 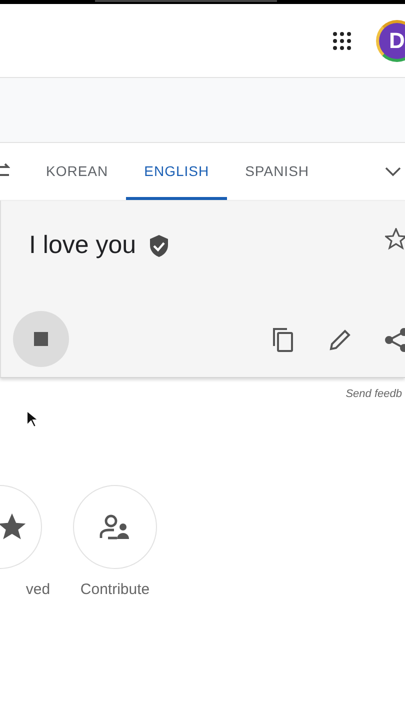 I want to click on language-tab: KOREAN, so click(x=77, y=171).